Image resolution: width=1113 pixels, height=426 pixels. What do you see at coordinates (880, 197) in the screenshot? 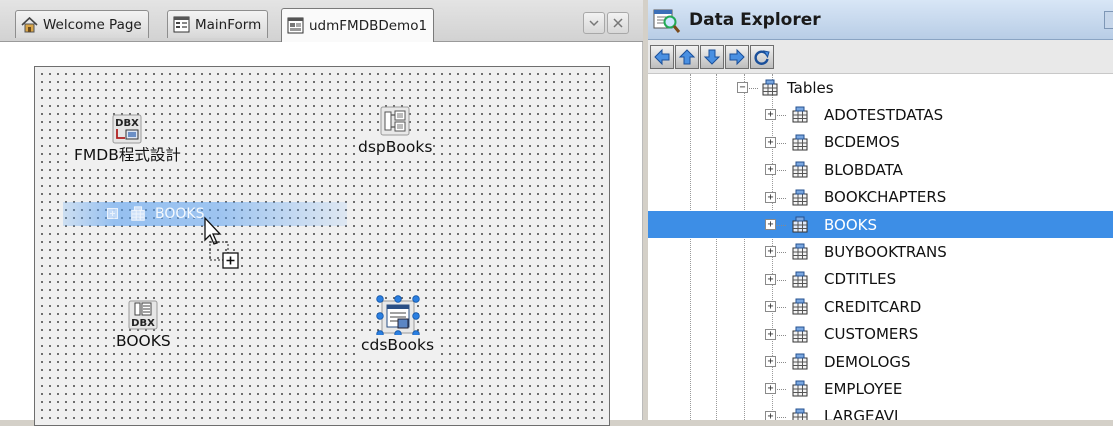
I see `tree-node-table: + BOOKCHAPTERS` at bounding box center [880, 197].